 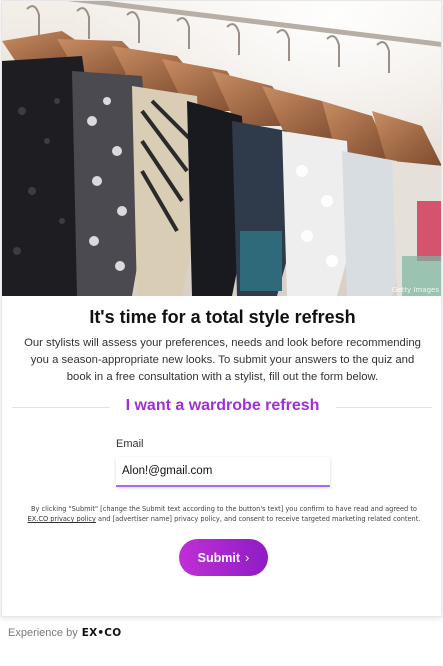 What do you see at coordinates (223, 472) in the screenshot?
I see `email-field` at bounding box center [223, 472].